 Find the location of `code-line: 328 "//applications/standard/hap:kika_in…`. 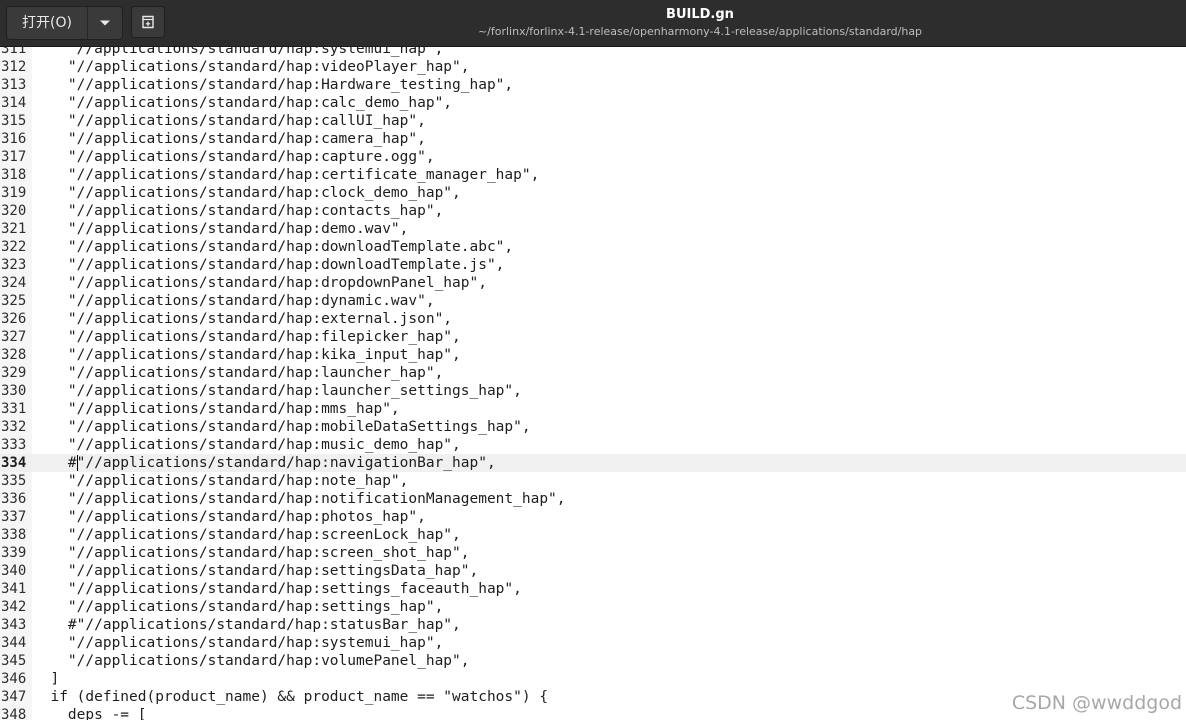

code-line: 328 "//applications/standard/hap:kika_in… is located at coordinates (593, 355).